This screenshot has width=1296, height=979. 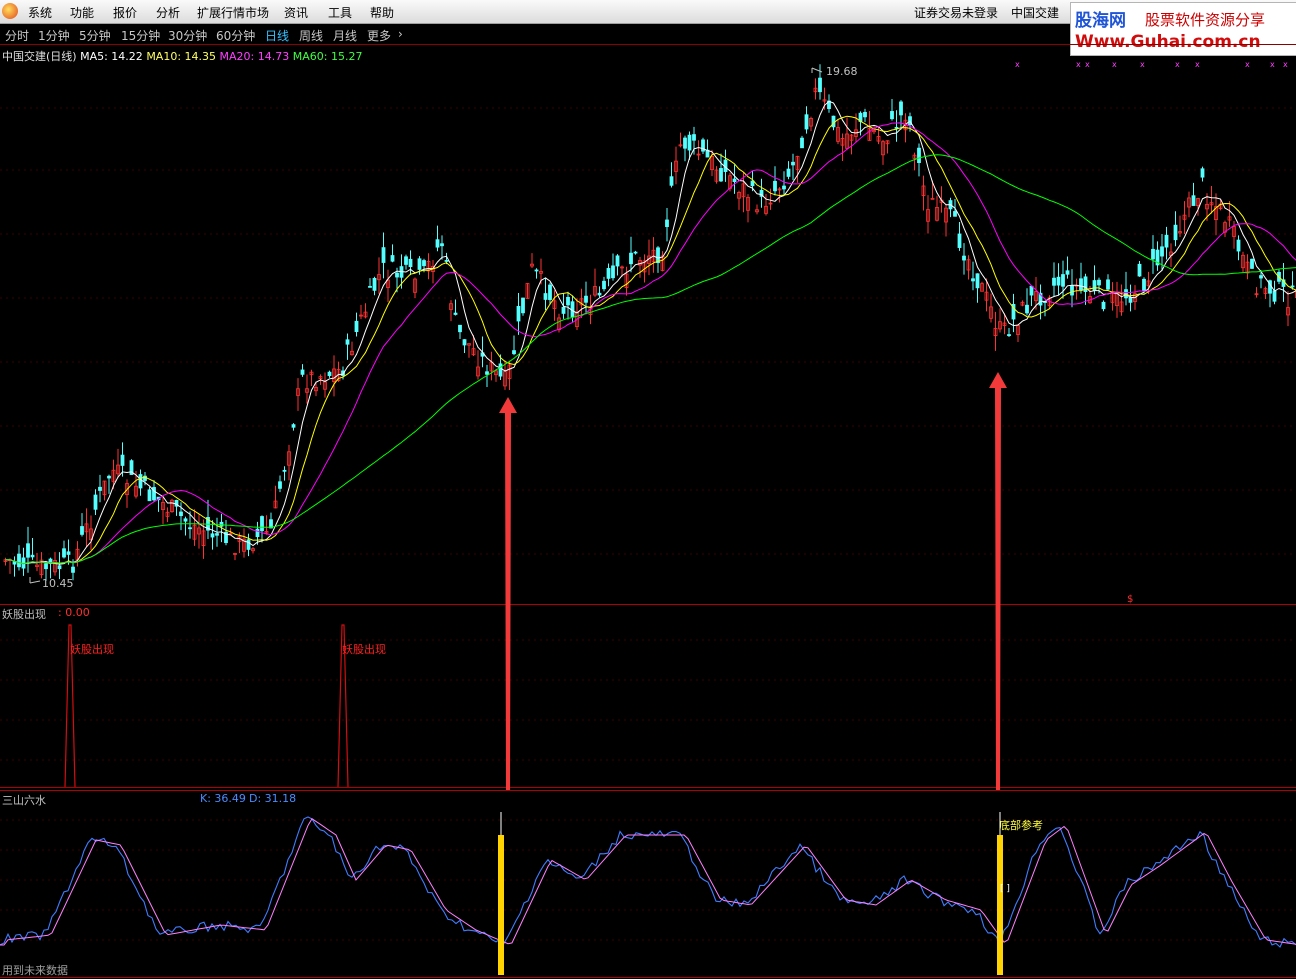 What do you see at coordinates (842, 71) in the screenshot?
I see `high-price-label: 19.68` at bounding box center [842, 71].